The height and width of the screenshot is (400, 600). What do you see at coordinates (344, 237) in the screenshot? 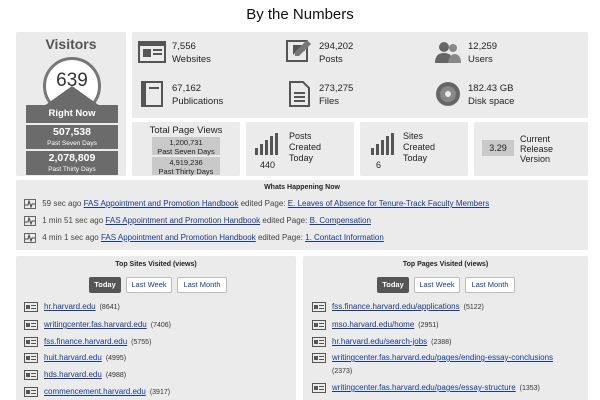
I see `activity-page-link: 1. Contact Information` at bounding box center [344, 237].